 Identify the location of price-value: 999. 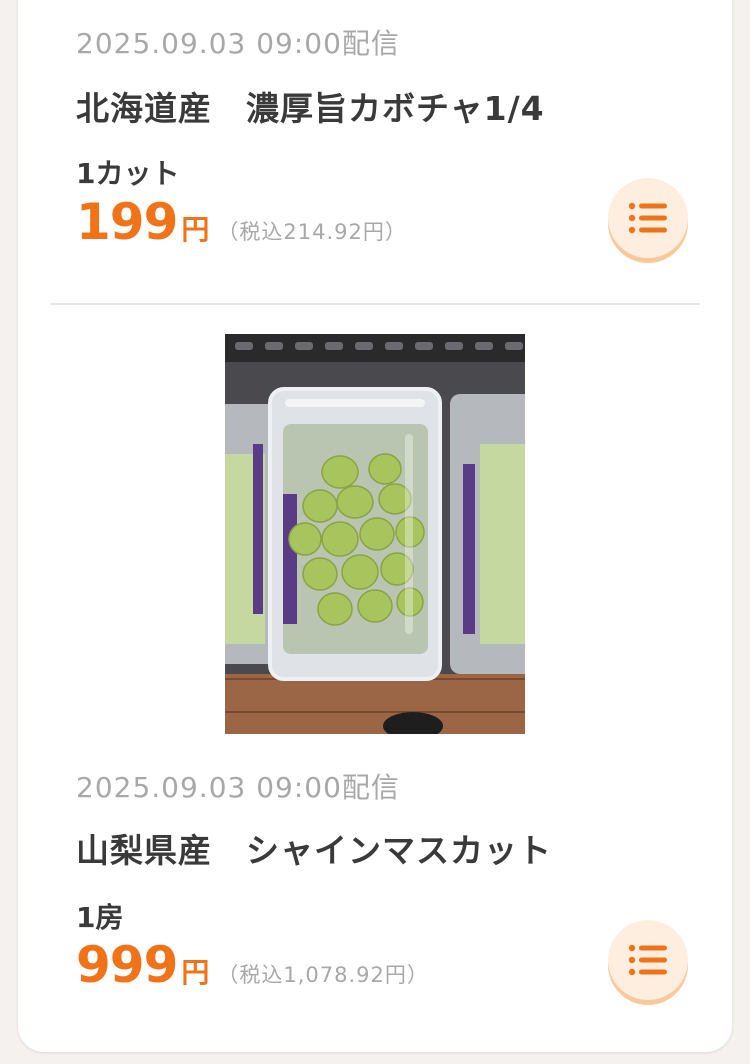
(127, 965).